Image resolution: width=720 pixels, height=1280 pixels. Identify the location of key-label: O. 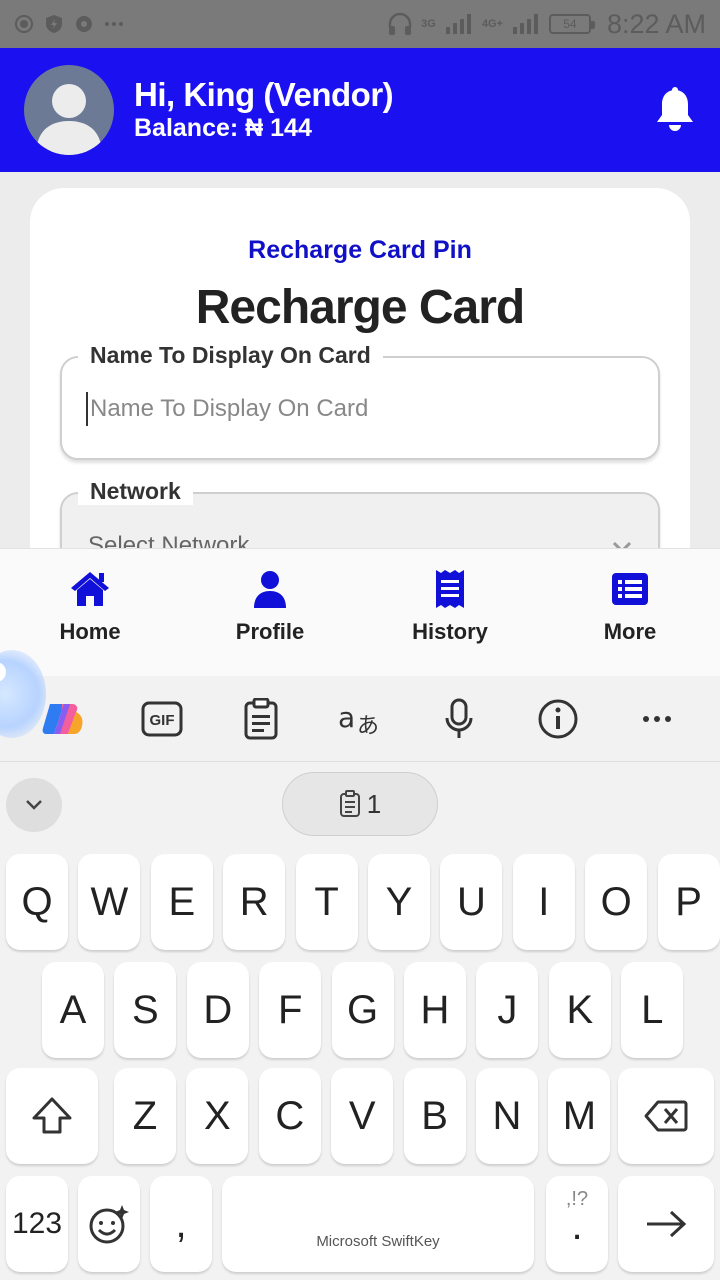
(616, 901).